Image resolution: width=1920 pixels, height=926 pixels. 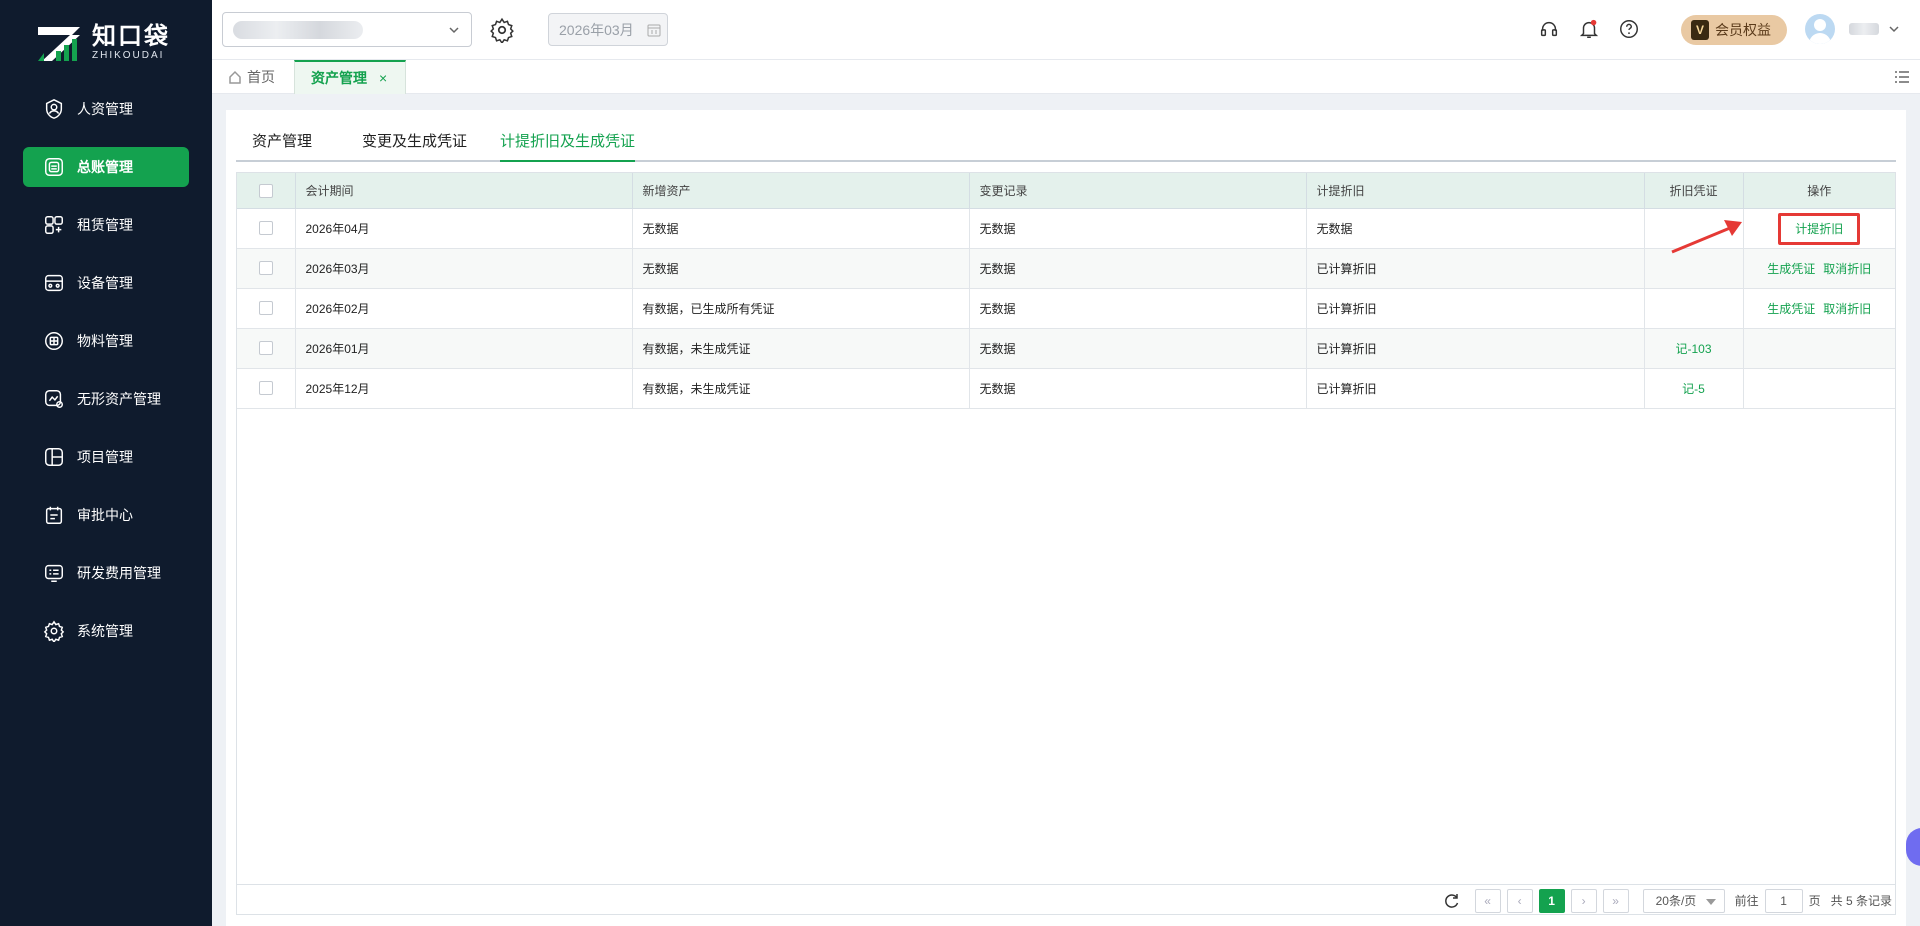 What do you see at coordinates (801, 388) in the screenshot?
I see `cell-new-asset: 有数据，未生成凭证` at bounding box center [801, 388].